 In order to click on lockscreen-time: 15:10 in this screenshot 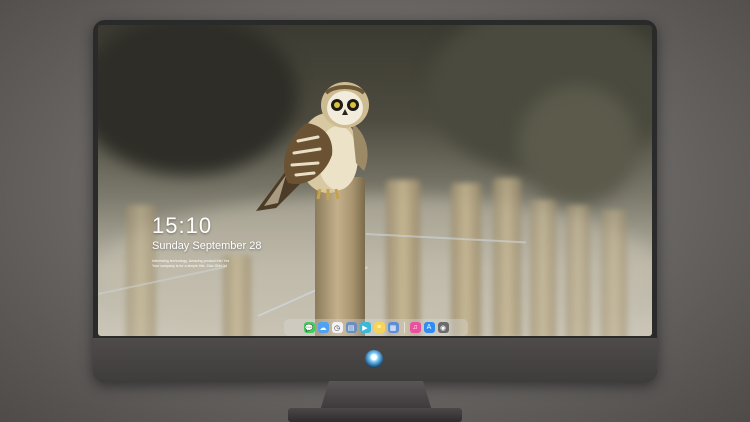, I will do `click(182, 225)`.